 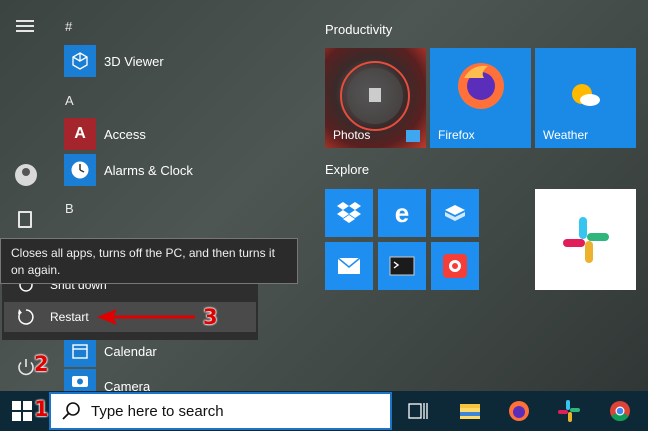 What do you see at coordinates (80, 61) in the screenshot?
I see `3d-viewer-icon` at bounding box center [80, 61].